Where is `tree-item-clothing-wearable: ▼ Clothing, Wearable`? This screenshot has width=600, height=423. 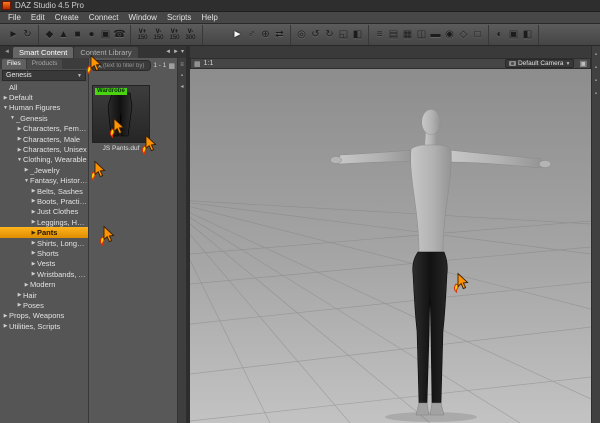
tree-item-clothing-wearable: ▼ Clothing, Wearable is located at coordinates (44, 160).